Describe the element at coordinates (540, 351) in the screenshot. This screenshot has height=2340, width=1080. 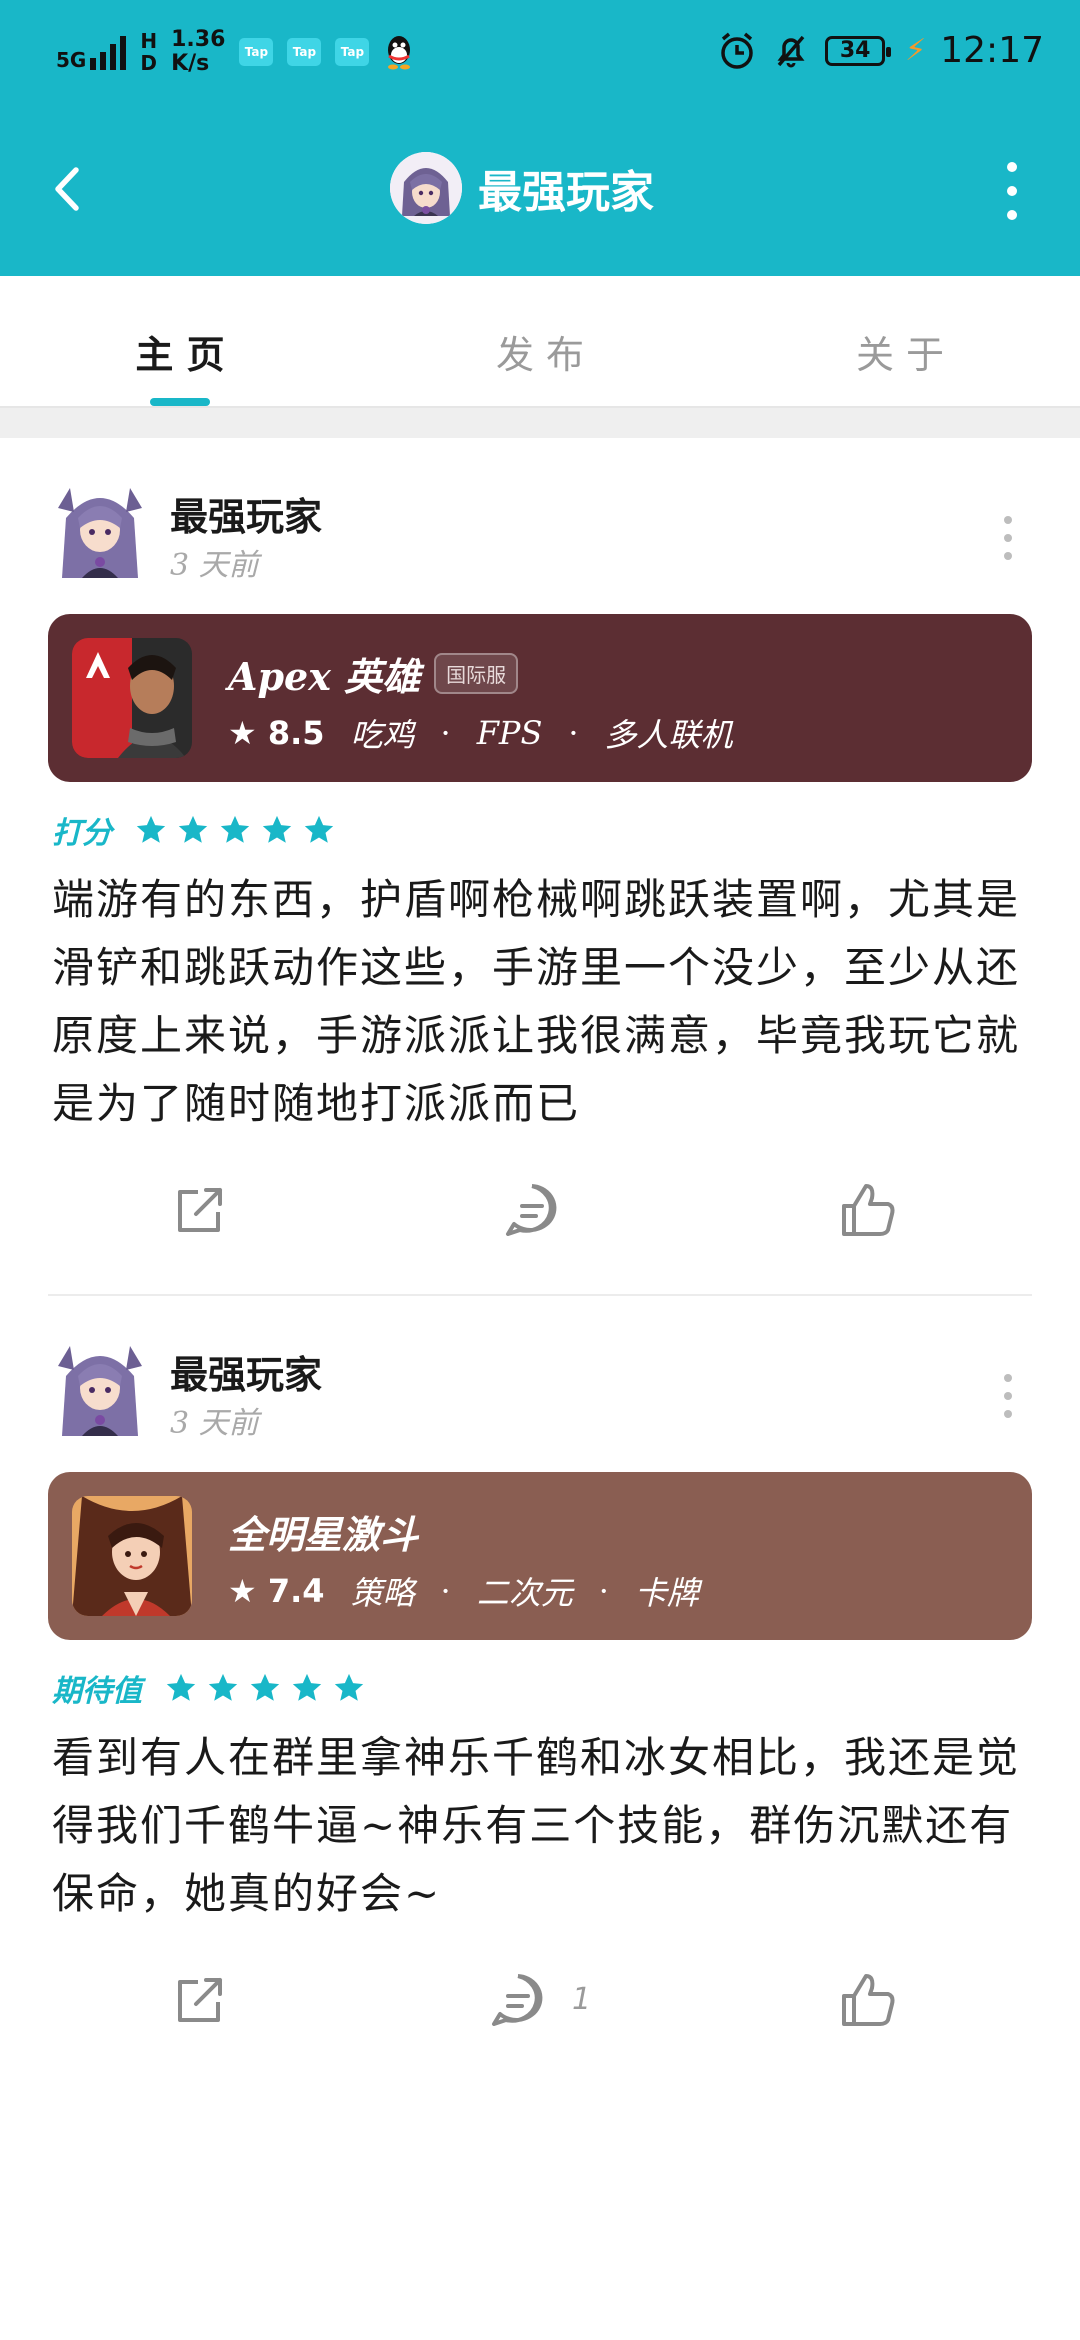
I see `tab-posts: 发 布` at that location.